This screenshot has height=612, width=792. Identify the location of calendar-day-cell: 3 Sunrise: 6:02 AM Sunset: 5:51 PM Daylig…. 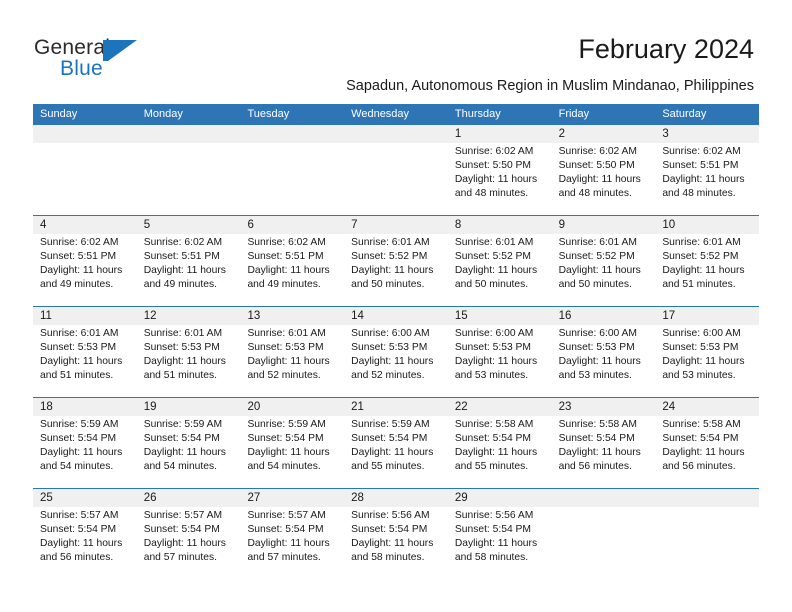
(707, 170).